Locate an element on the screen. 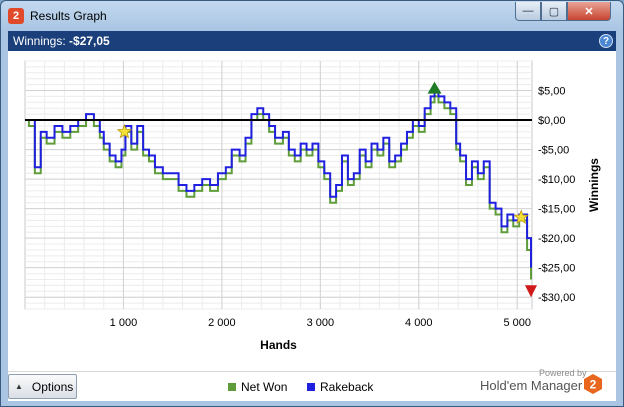  y-tick-label: -$5,00 is located at coordinates (553, 151).